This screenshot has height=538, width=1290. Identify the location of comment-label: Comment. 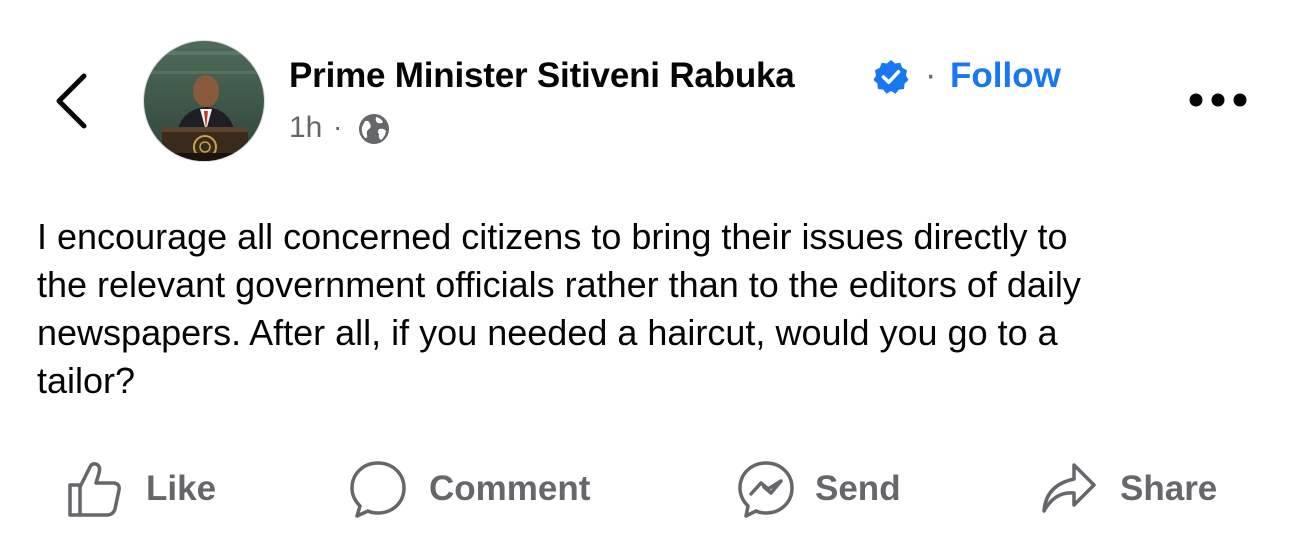
(510, 488).